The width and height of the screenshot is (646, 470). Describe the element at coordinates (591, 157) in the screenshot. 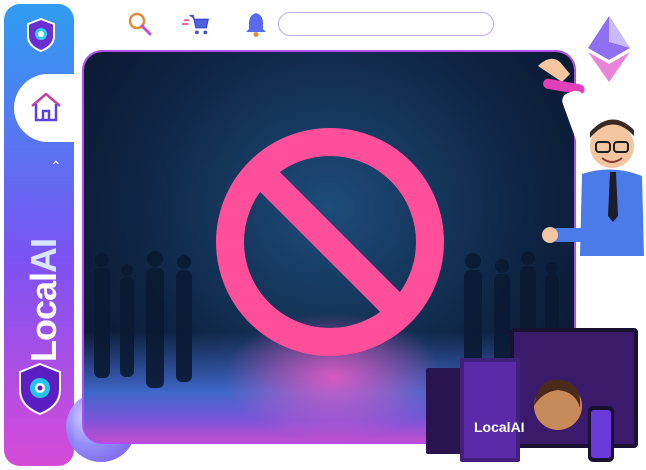

I see `mascot-character` at that location.